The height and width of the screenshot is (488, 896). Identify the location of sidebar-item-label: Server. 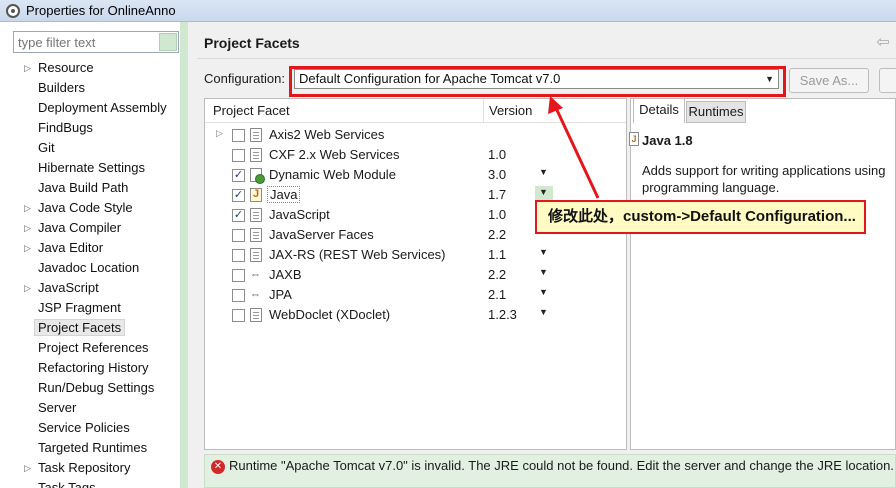
(57, 407).